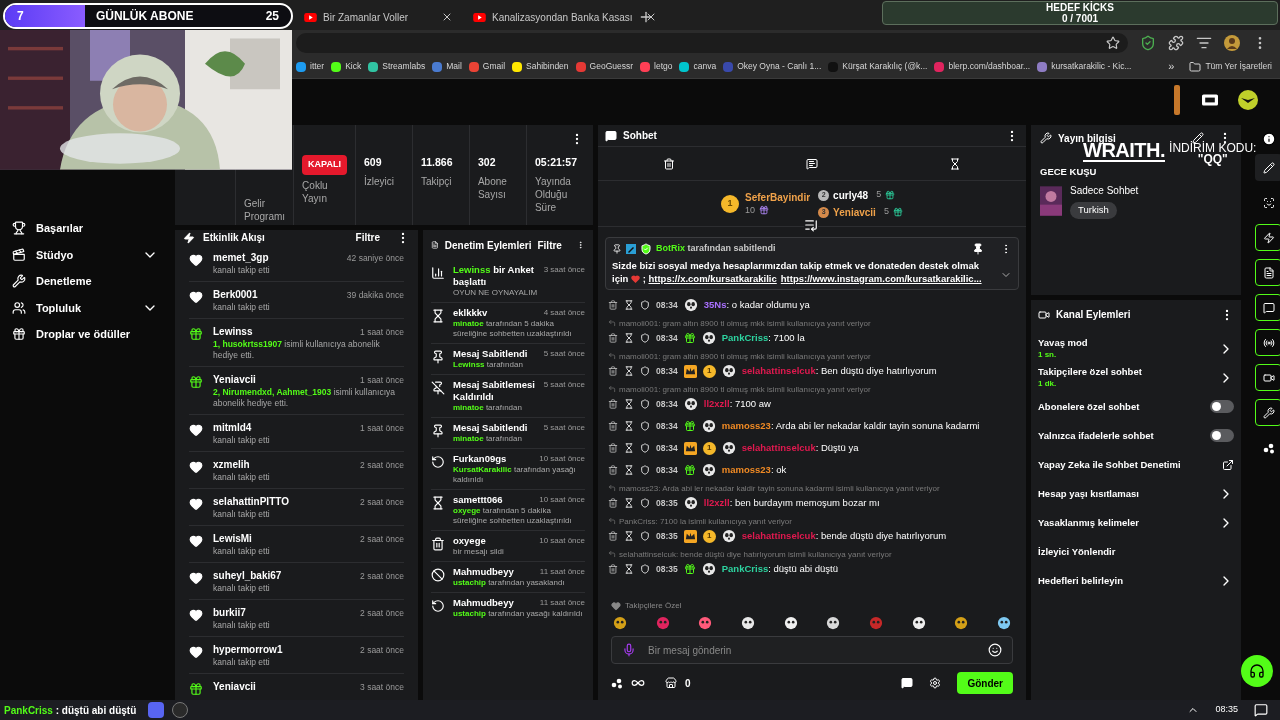 Image resolution: width=1280 pixels, height=720 pixels. Describe the element at coordinates (1195, 66) in the screenshot. I see `folder-icon` at that location.